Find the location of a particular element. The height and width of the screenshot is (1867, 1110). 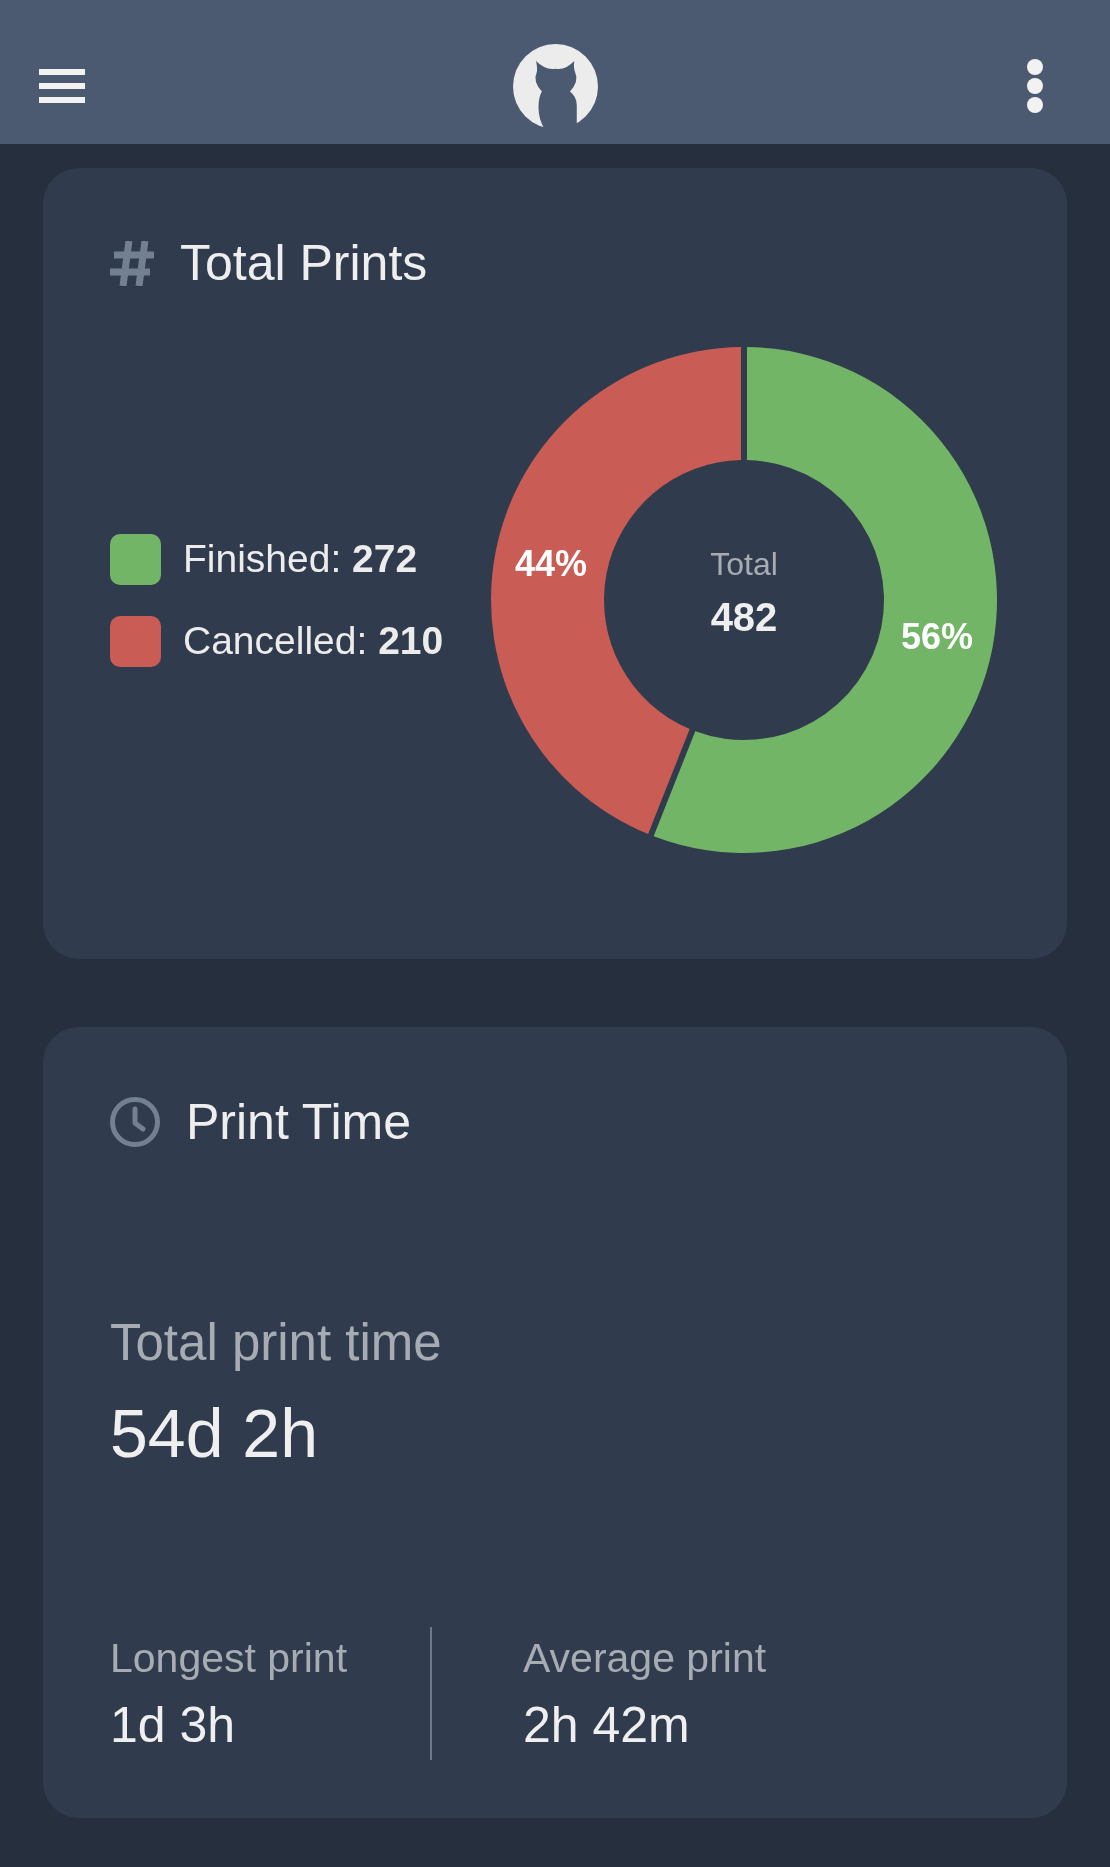

stat-value: 2h 42m is located at coordinates (606, 1725).